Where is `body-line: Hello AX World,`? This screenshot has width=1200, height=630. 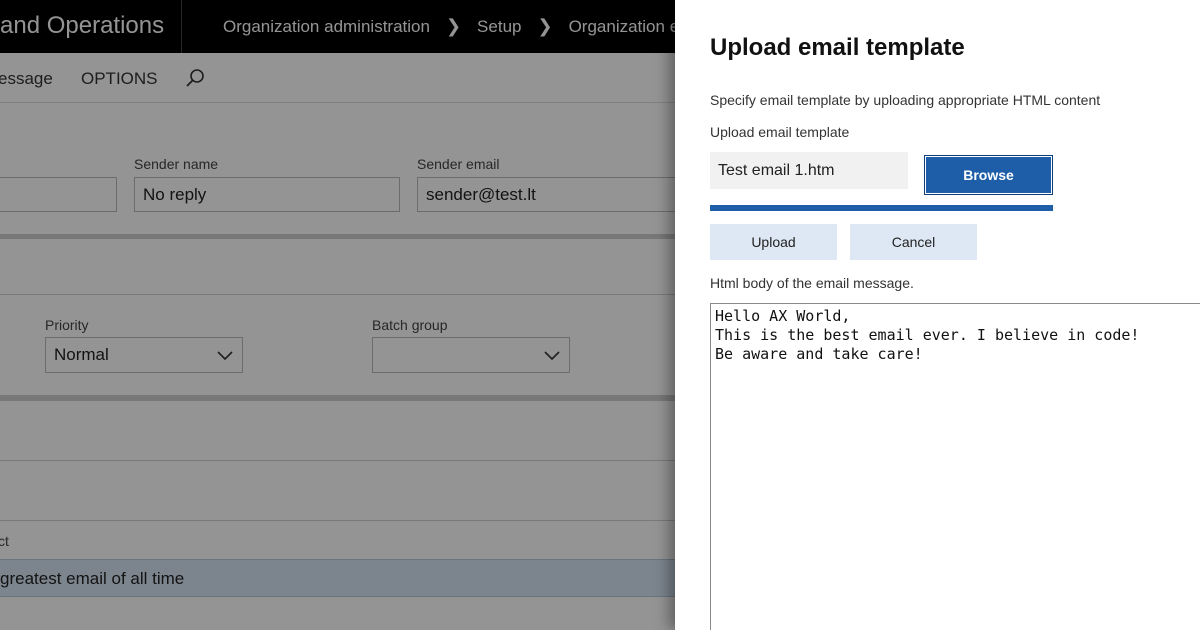
body-line: Hello AX World, is located at coordinates (783, 316).